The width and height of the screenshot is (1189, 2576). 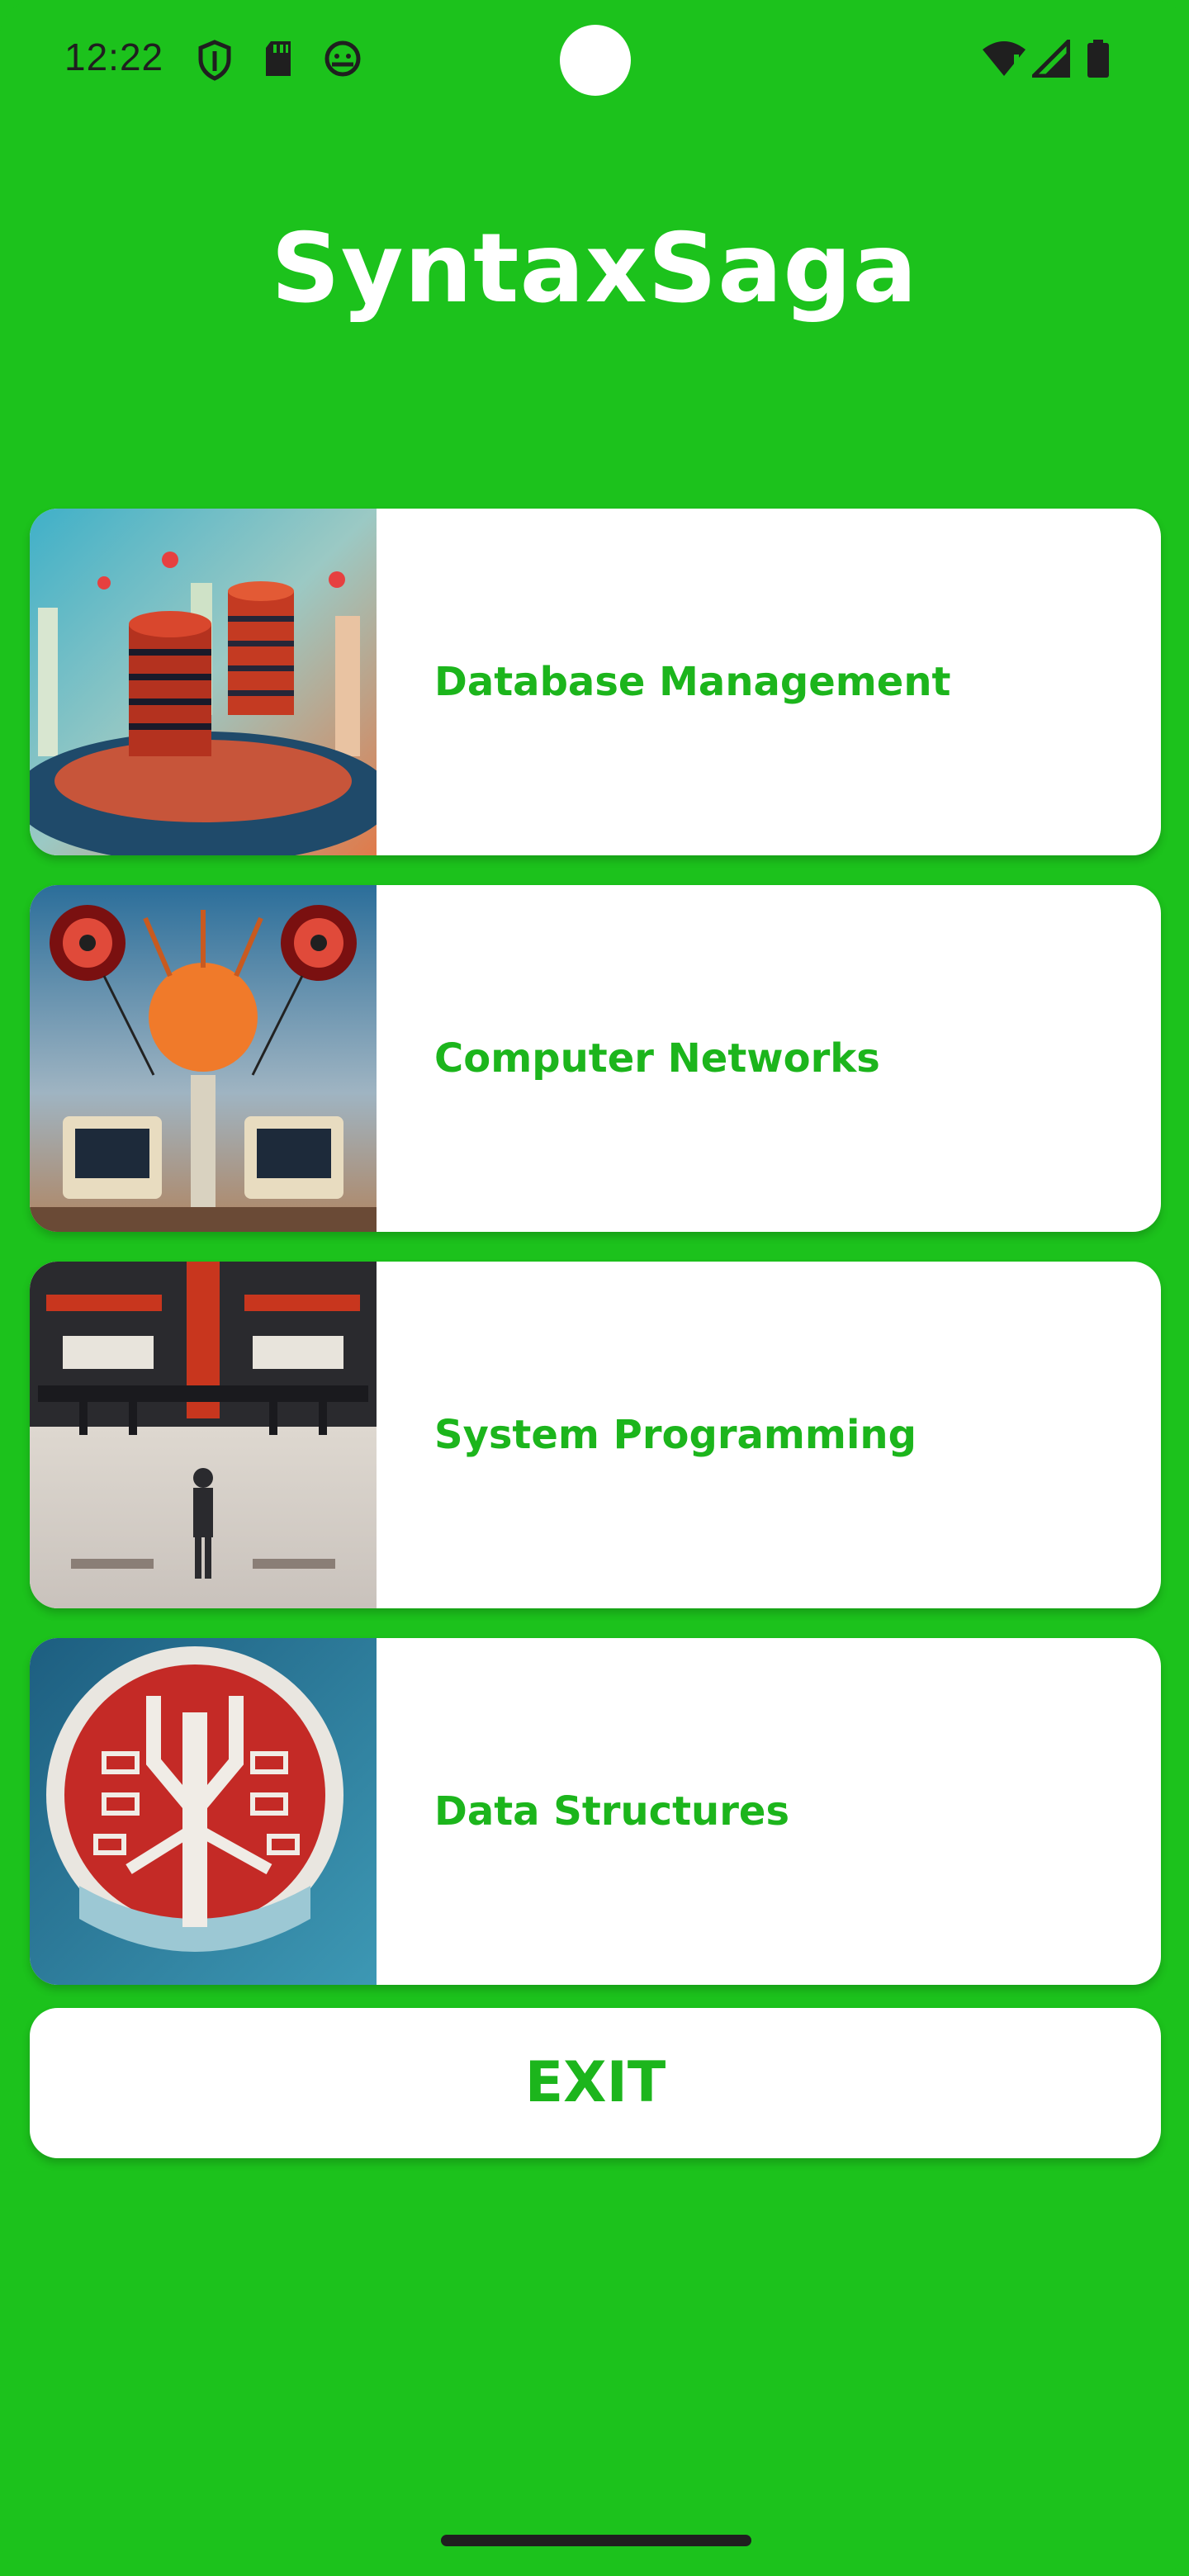 What do you see at coordinates (594, 268) in the screenshot?
I see `app-title: SyntaxSaga` at bounding box center [594, 268].